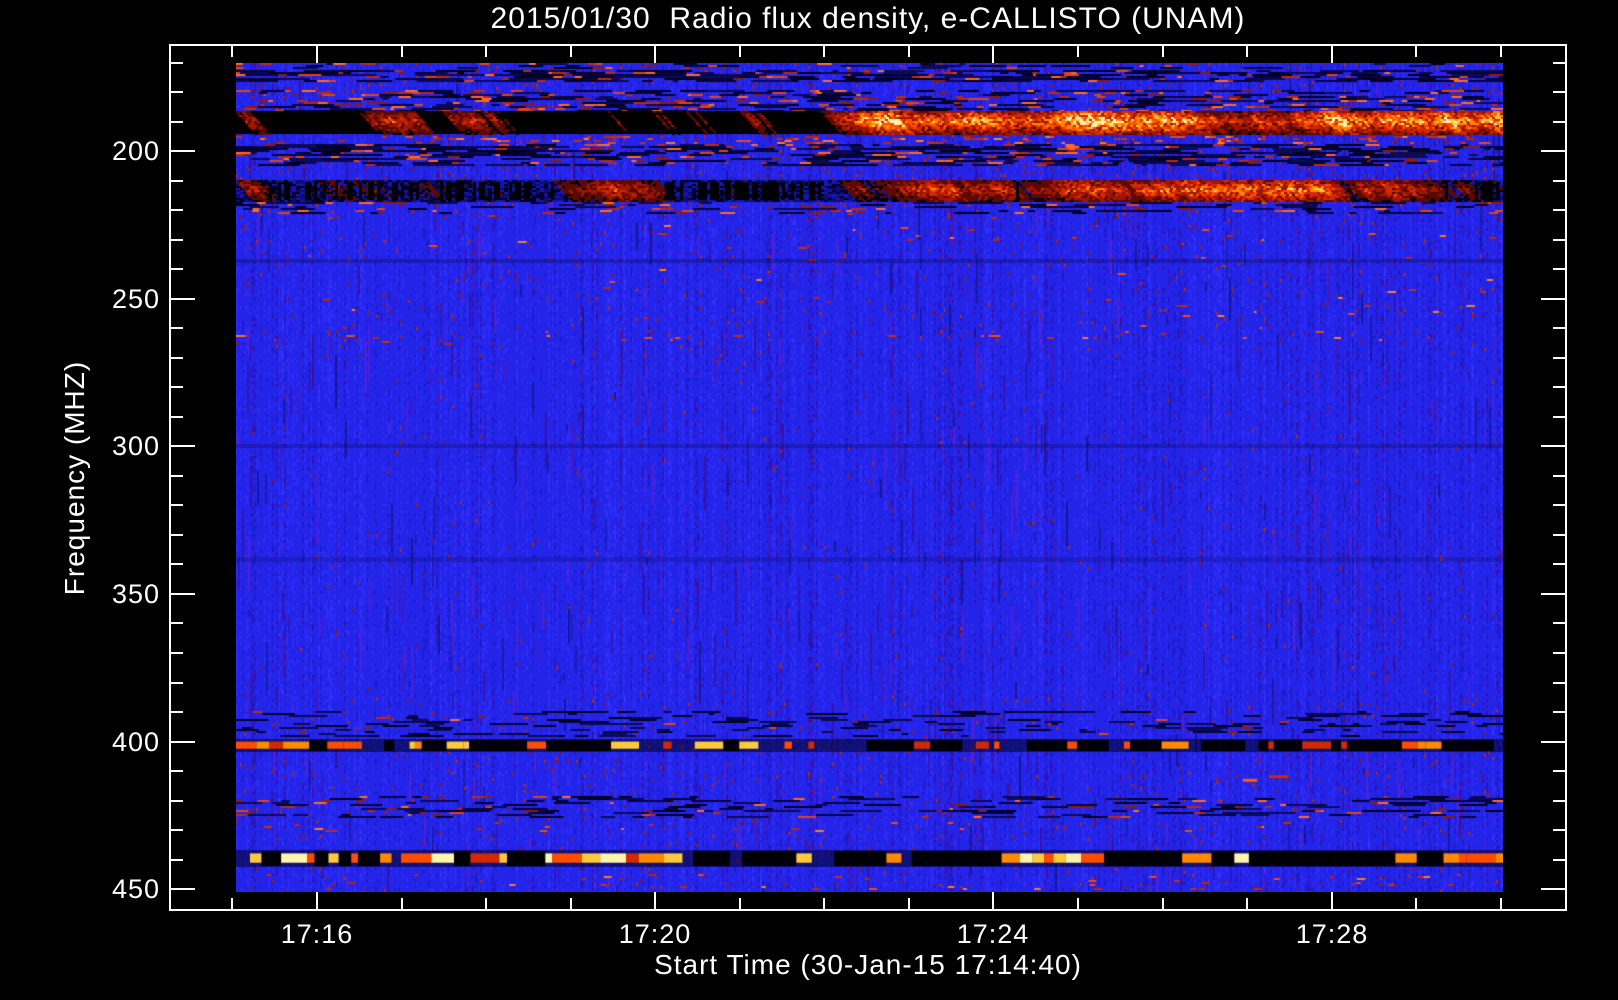  Describe the element at coordinates (868, 964) in the screenshot. I see `x-axis-title: Start Time (30-Jan-15 17:14:40)` at that location.